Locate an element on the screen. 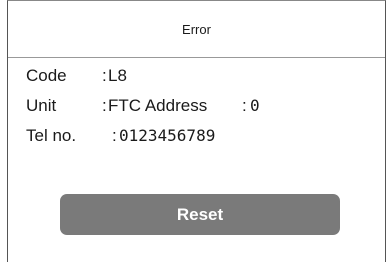  tel-label: Tel no. is located at coordinates (51, 135).